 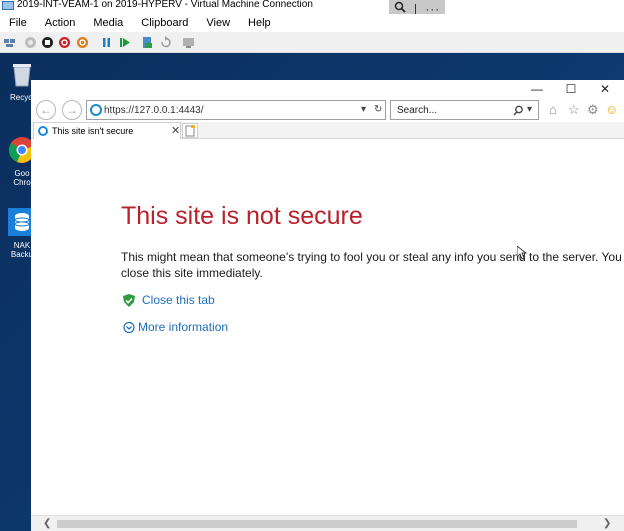 What do you see at coordinates (147, 42) in the screenshot?
I see `checkpoint-icon` at bounding box center [147, 42].